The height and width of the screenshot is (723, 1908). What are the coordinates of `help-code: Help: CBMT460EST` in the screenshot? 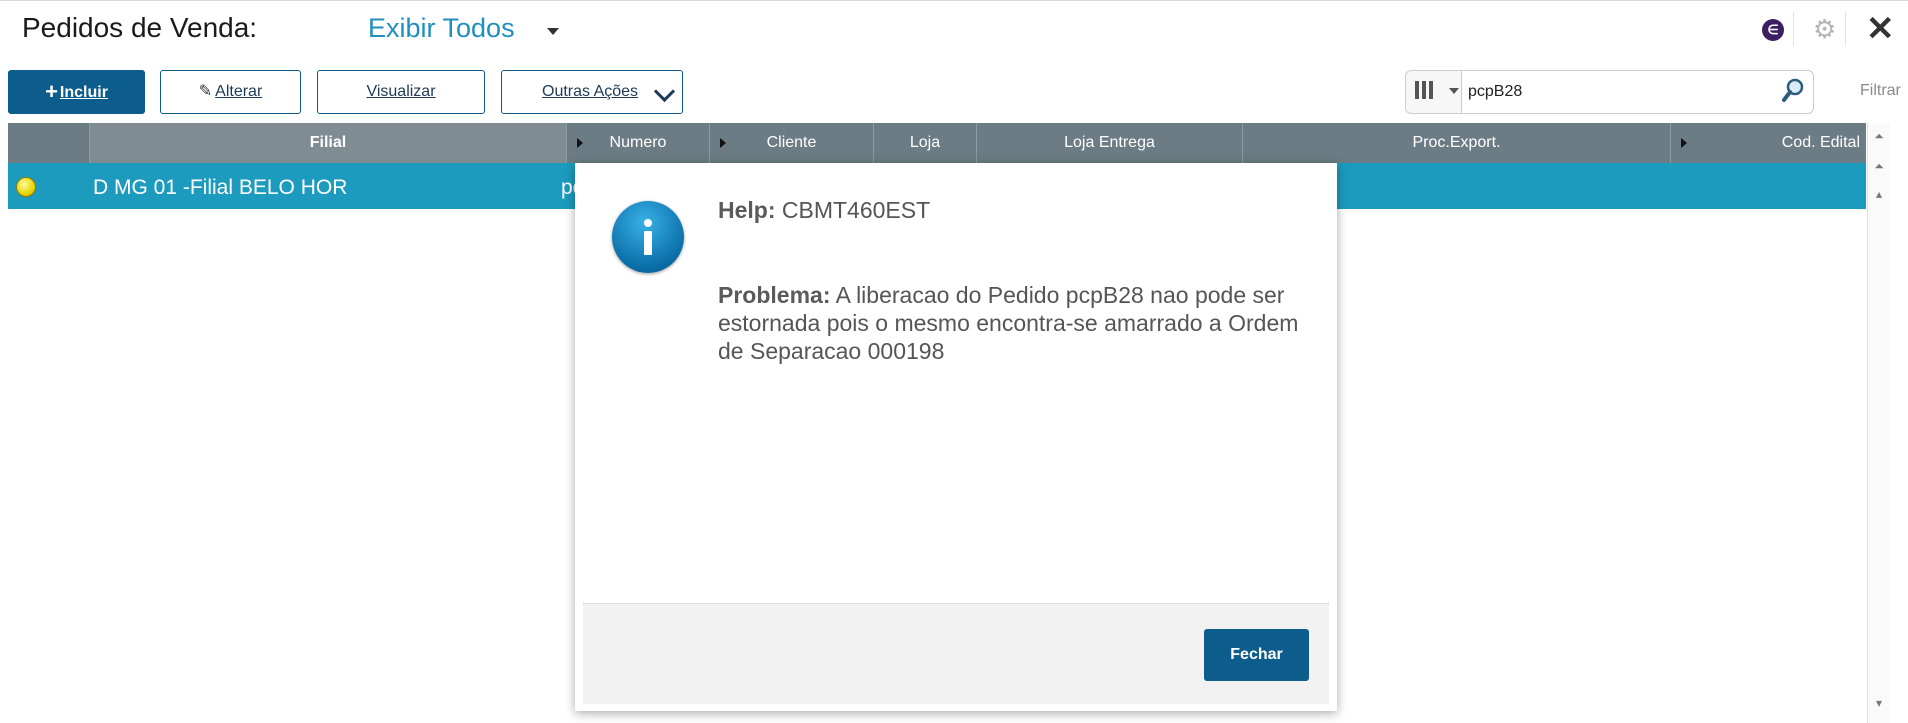 It's located at (824, 210).